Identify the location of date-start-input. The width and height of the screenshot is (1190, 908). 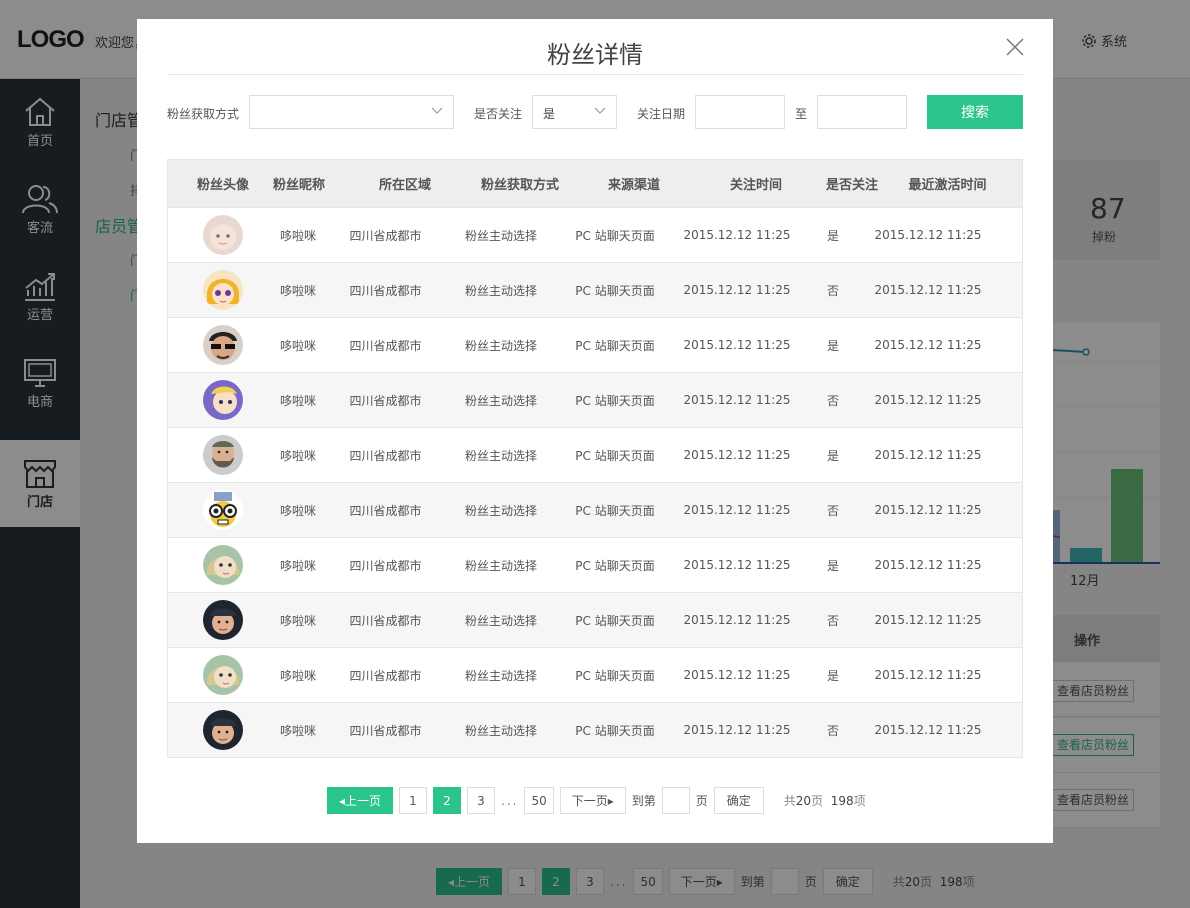
(740, 112).